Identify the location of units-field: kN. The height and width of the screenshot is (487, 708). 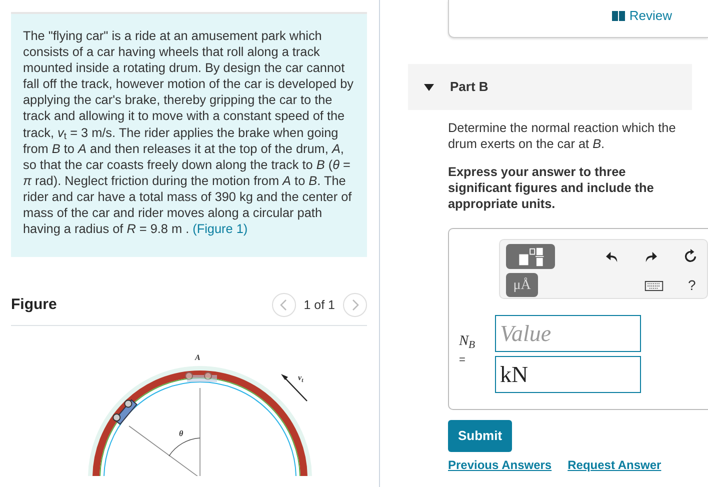
(568, 374).